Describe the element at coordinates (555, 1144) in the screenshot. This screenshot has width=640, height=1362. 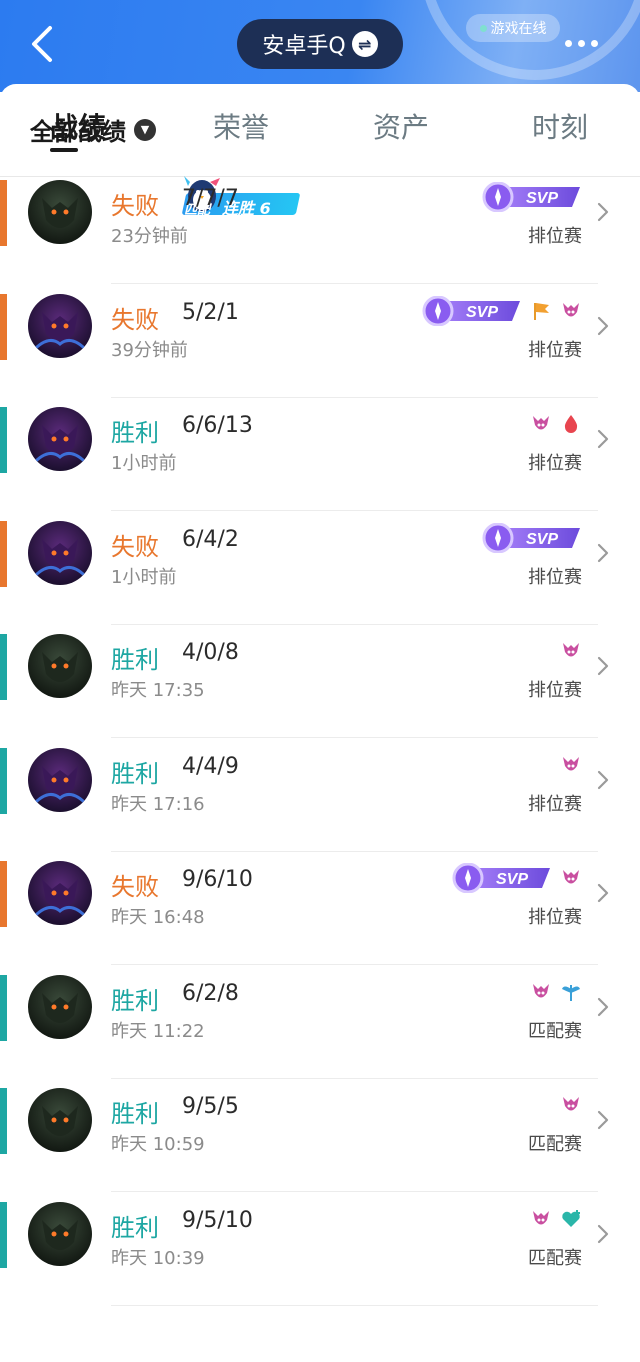
I see `match-mode: 匹配赛` at that location.